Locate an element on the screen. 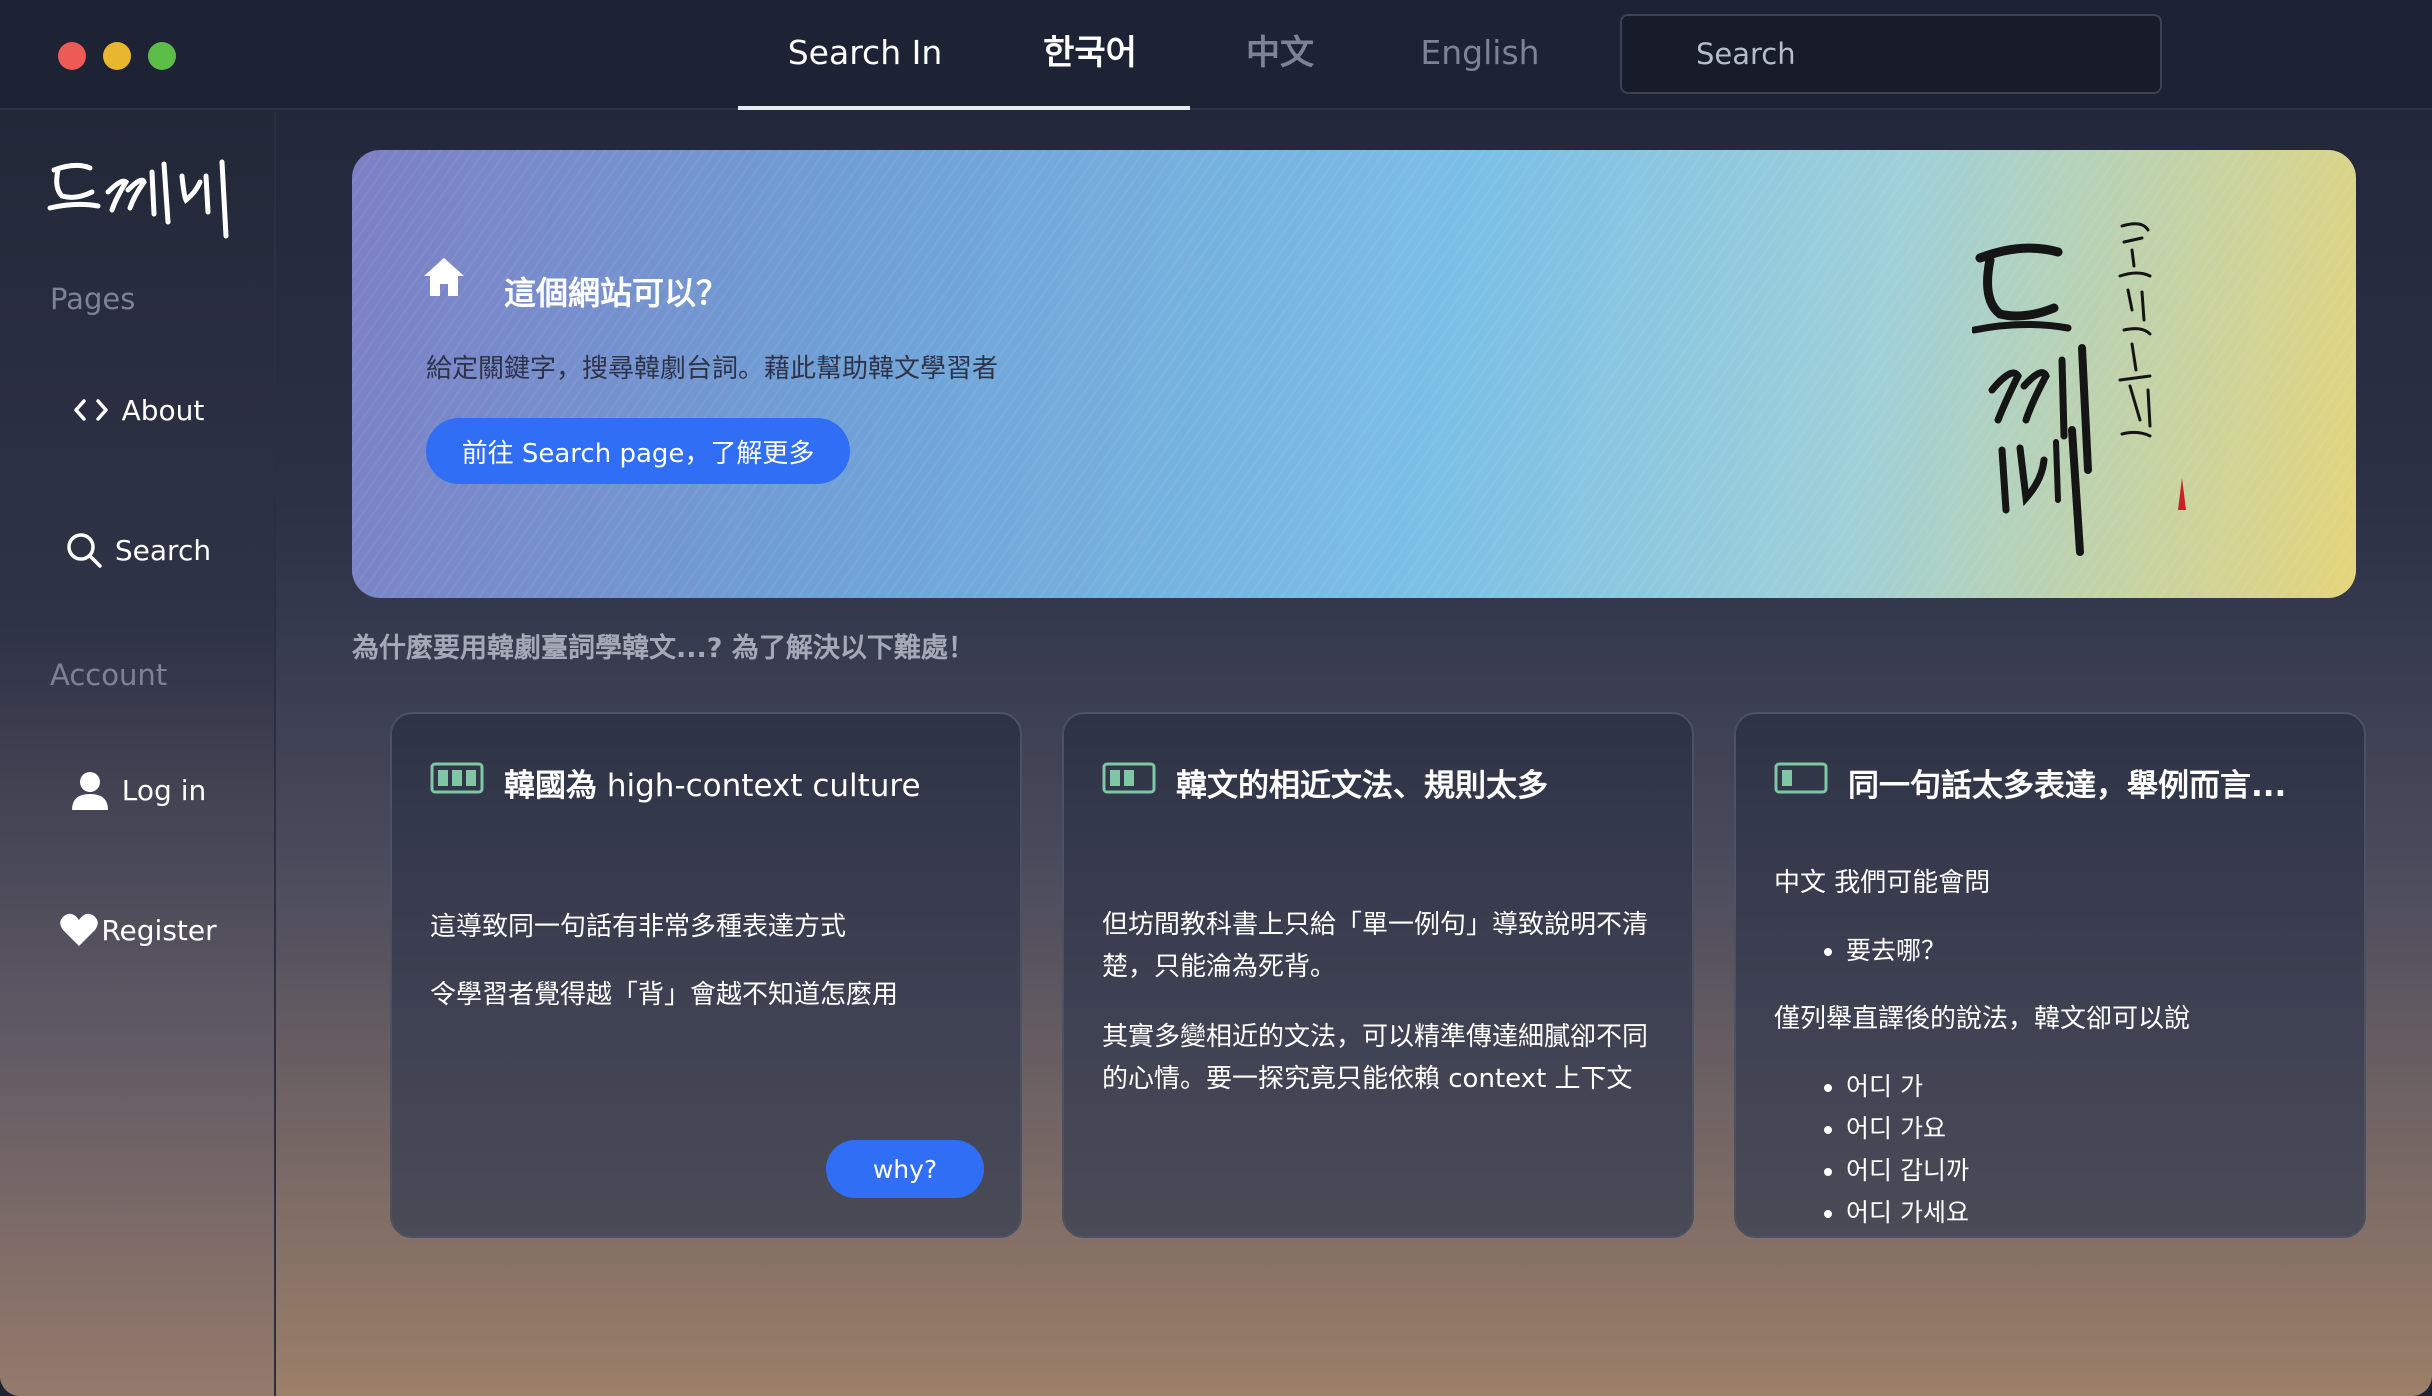 The height and width of the screenshot is (1396, 2432). home-icon is located at coordinates (444, 277).